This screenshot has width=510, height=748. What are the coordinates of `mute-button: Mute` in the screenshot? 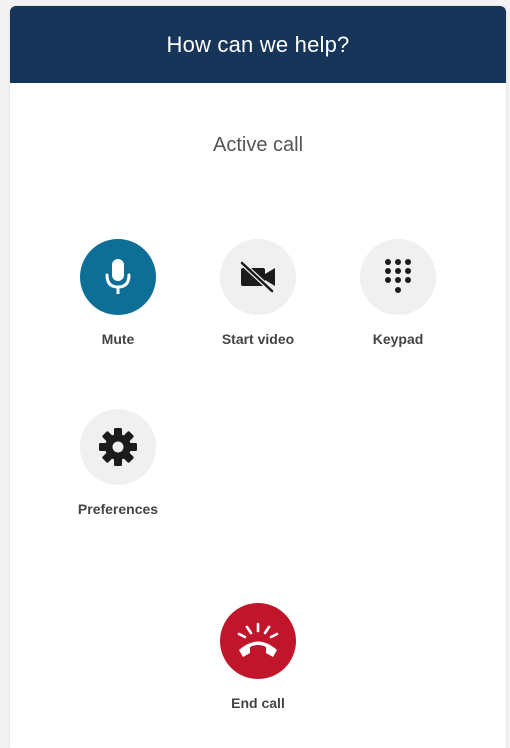 It's located at (118, 293).